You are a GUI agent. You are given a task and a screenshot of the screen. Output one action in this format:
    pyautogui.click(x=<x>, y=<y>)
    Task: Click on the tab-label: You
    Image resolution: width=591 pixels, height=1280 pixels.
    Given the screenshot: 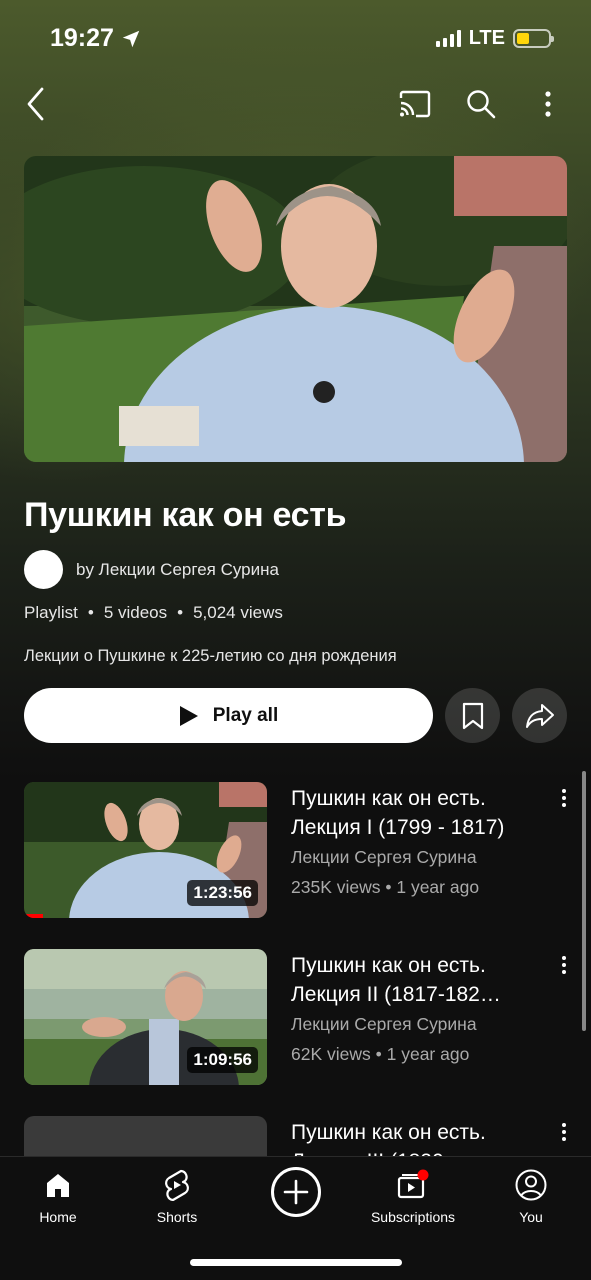 What is the action you would take?
    pyautogui.click(x=531, y=1217)
    